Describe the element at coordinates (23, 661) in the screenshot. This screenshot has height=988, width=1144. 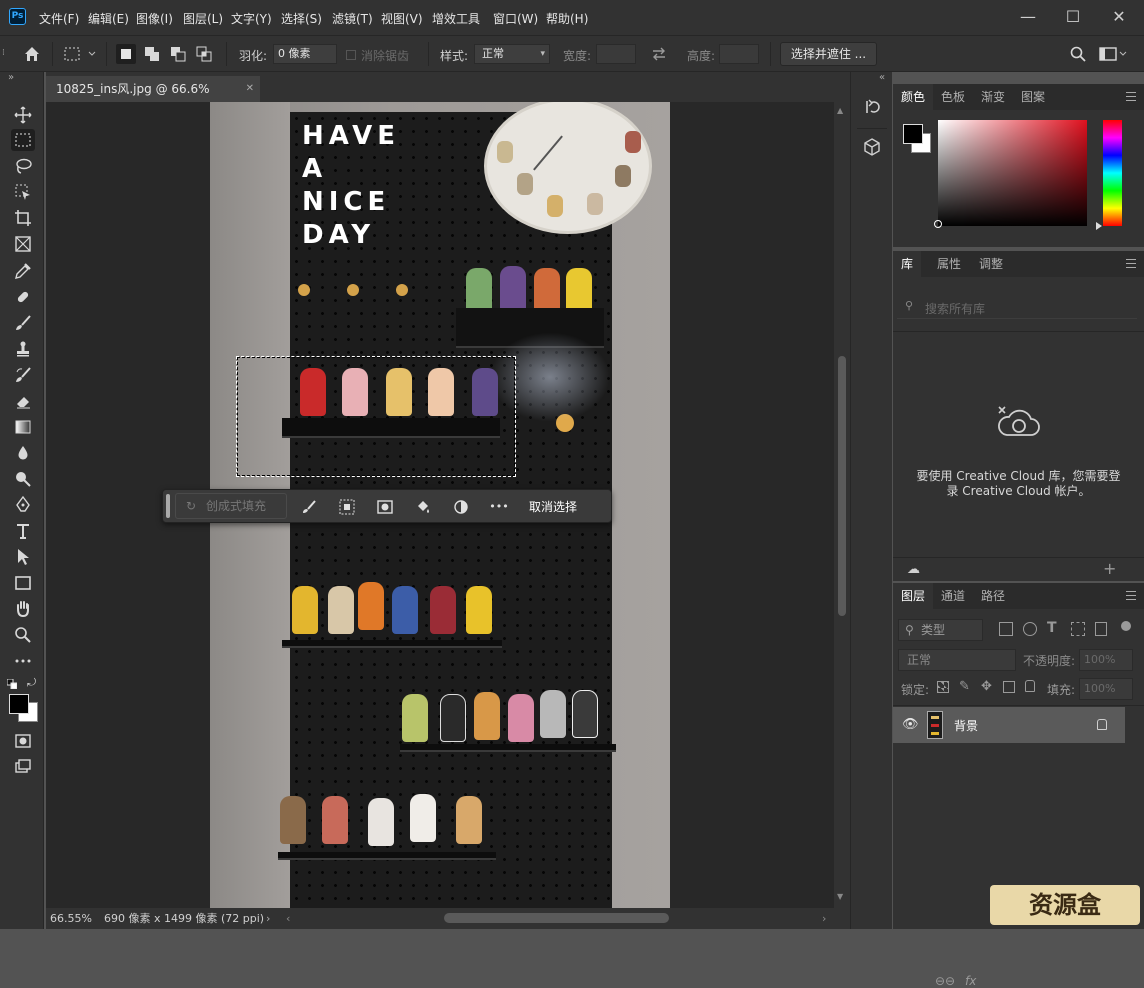
I see `more-tools-icon` at that location.